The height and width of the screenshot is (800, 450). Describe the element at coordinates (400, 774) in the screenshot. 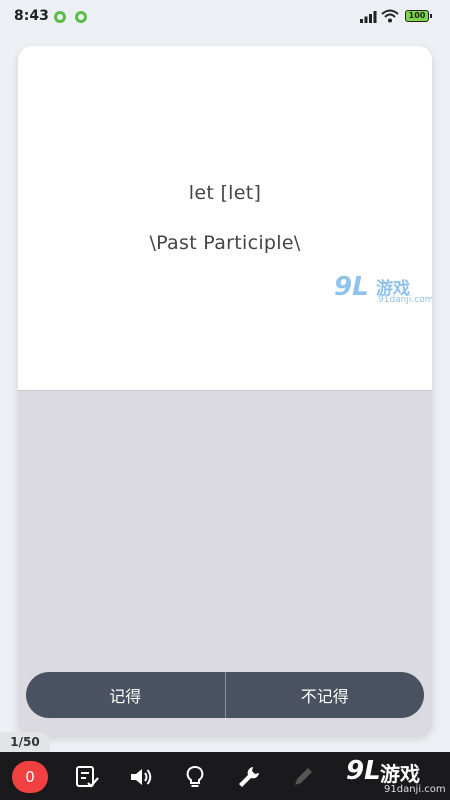

I see `footer-logo-text: 游戏` at that location.